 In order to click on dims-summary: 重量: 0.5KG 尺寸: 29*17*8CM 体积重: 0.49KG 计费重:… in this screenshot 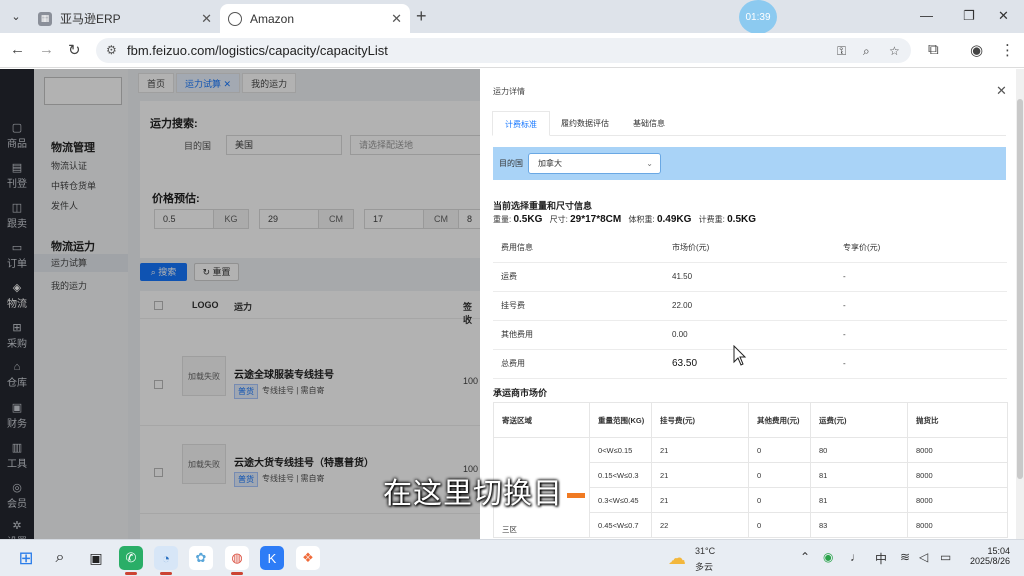, I will do `click(625, 219)`.